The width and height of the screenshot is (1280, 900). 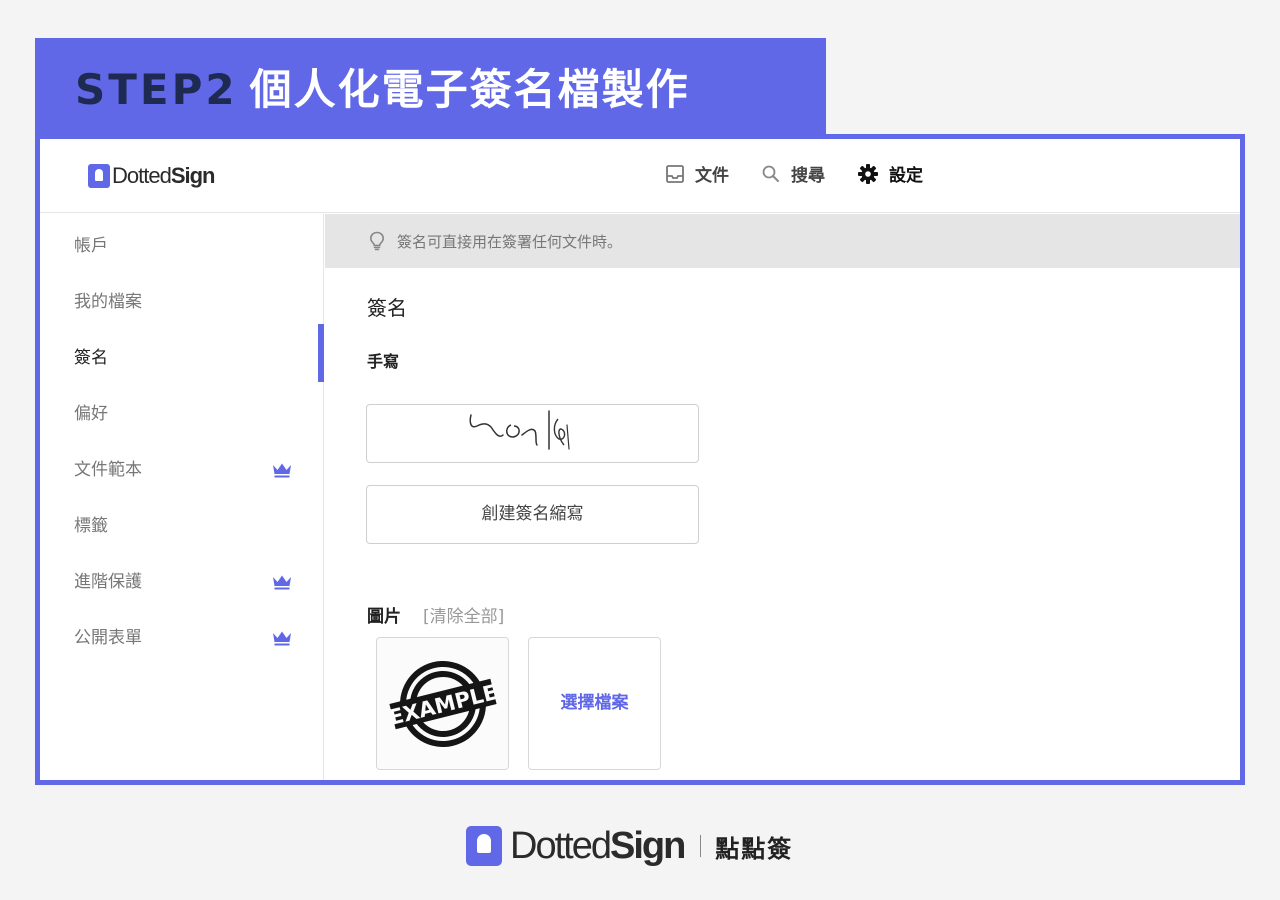 I want to click on sidebar-item-tags: 標籤, so click(x=174, y=526).